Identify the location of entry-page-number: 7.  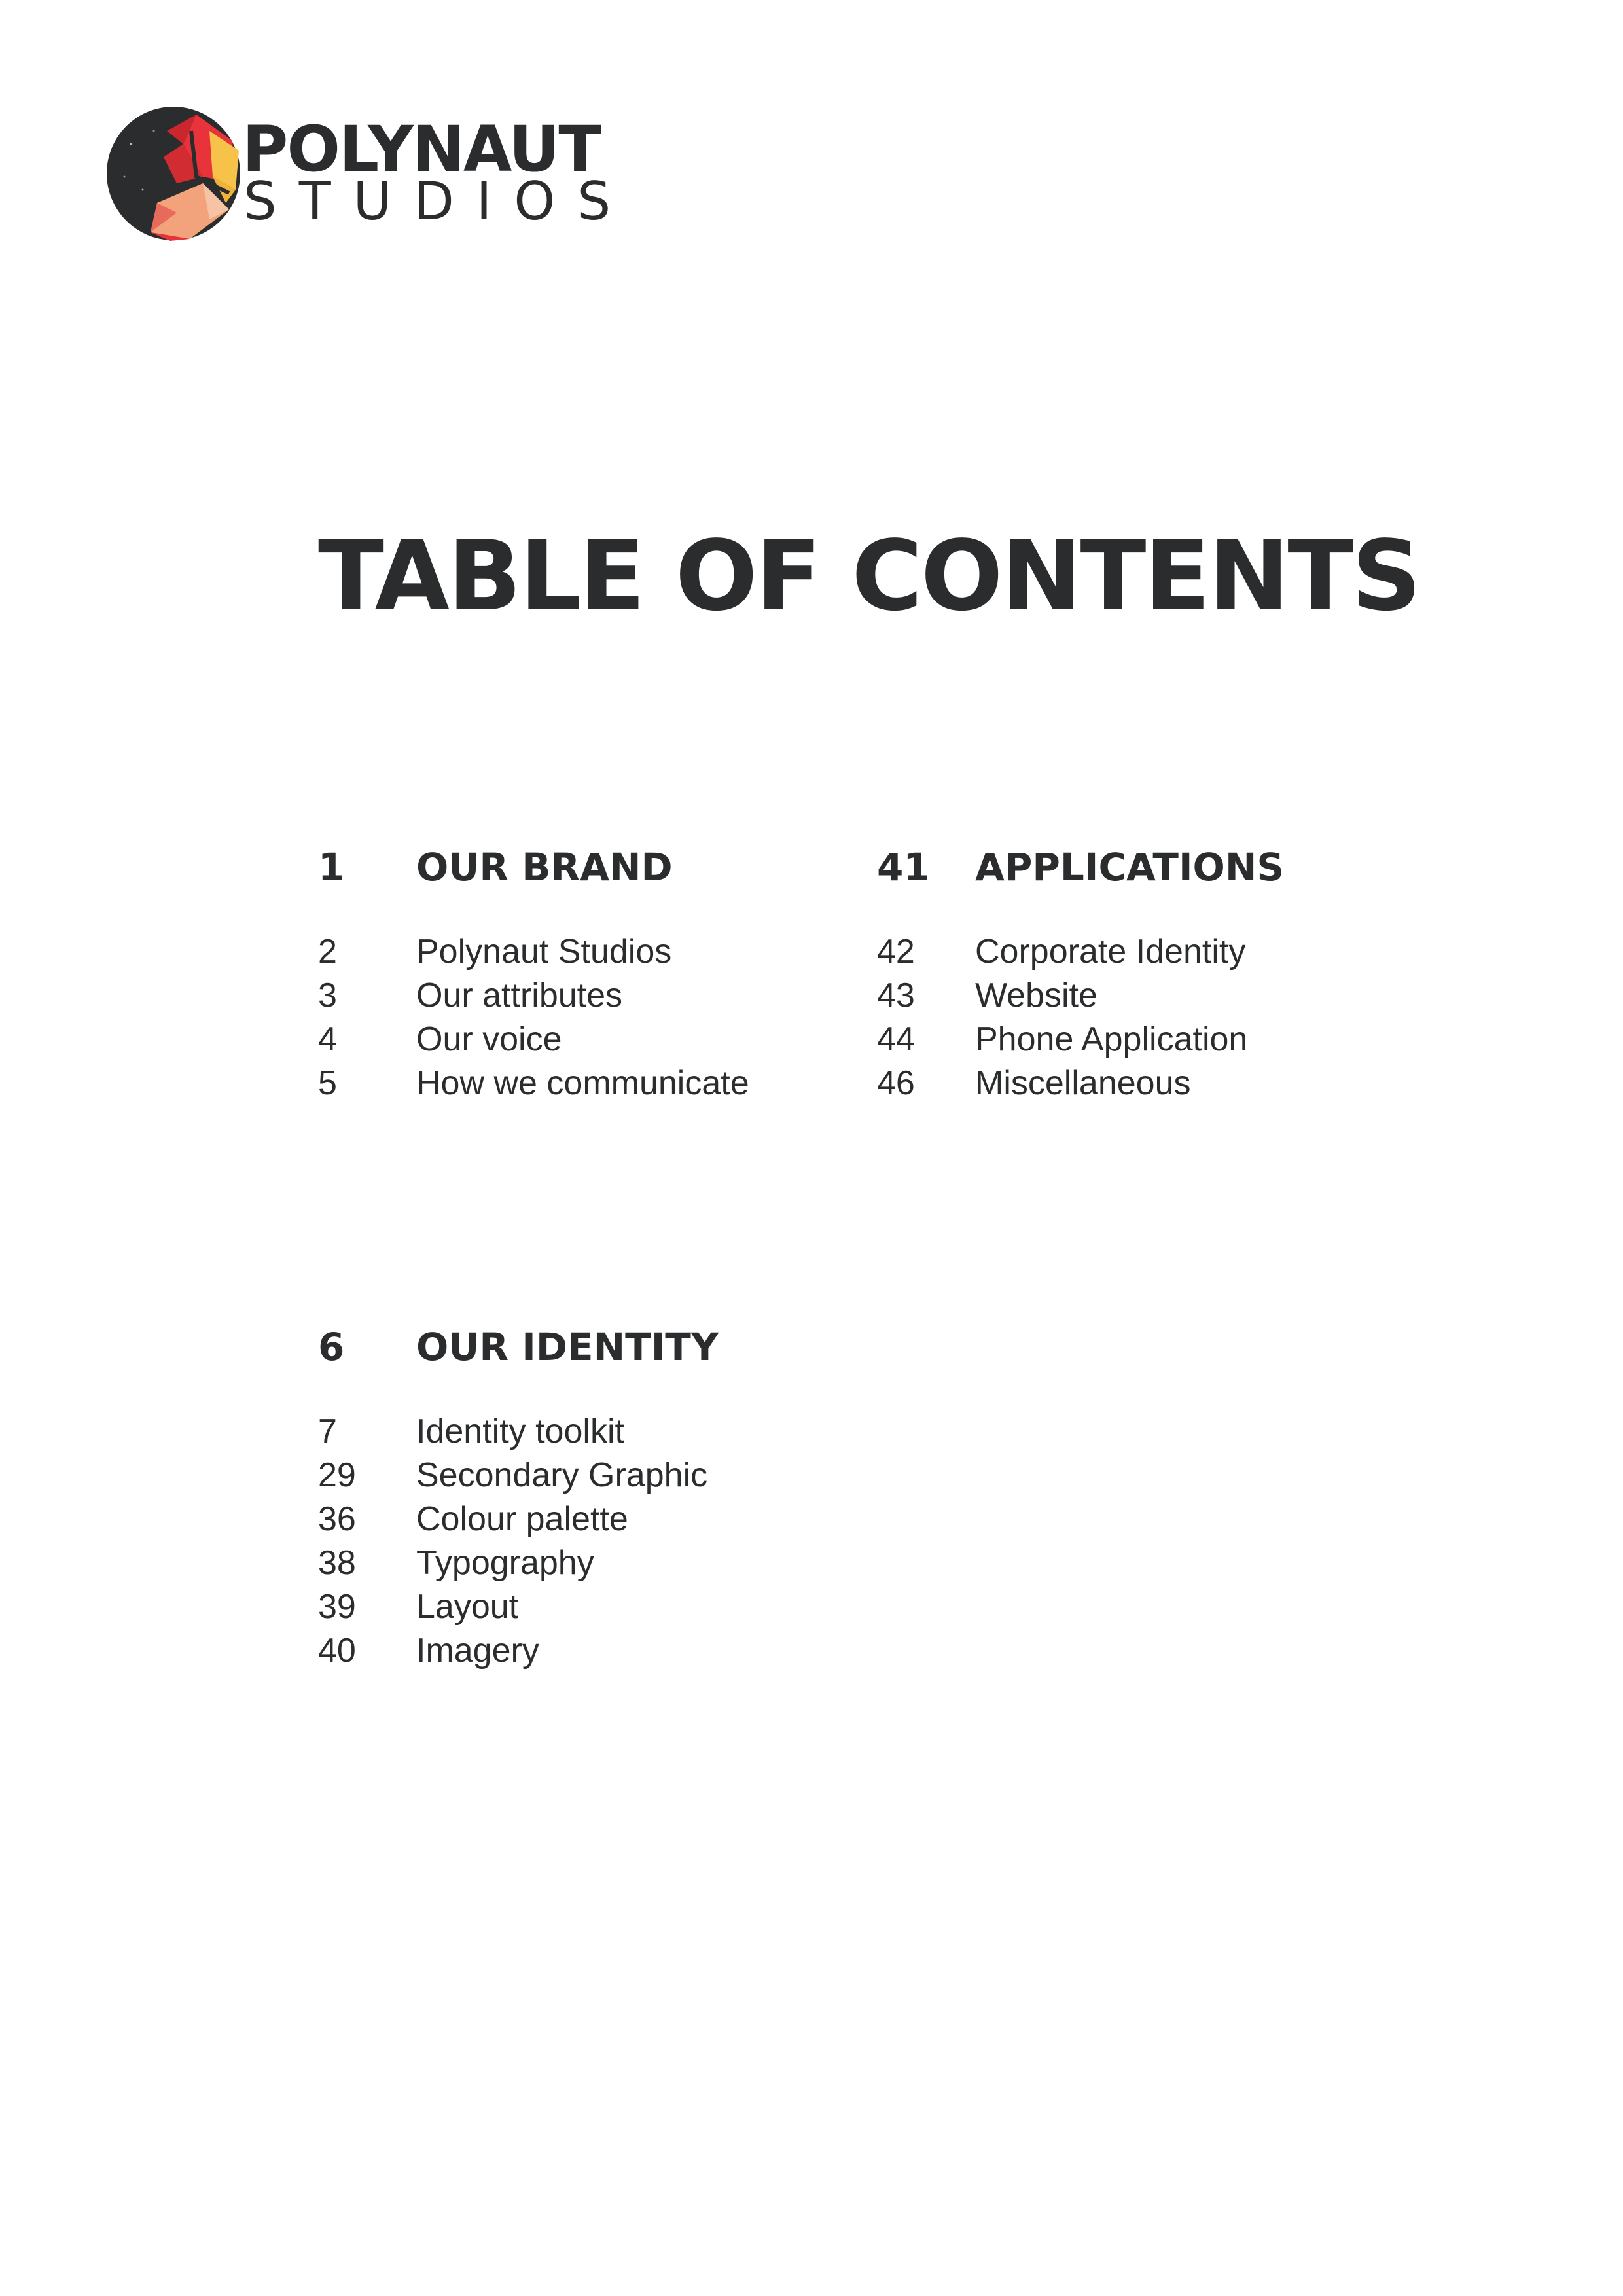
(327, 1431).